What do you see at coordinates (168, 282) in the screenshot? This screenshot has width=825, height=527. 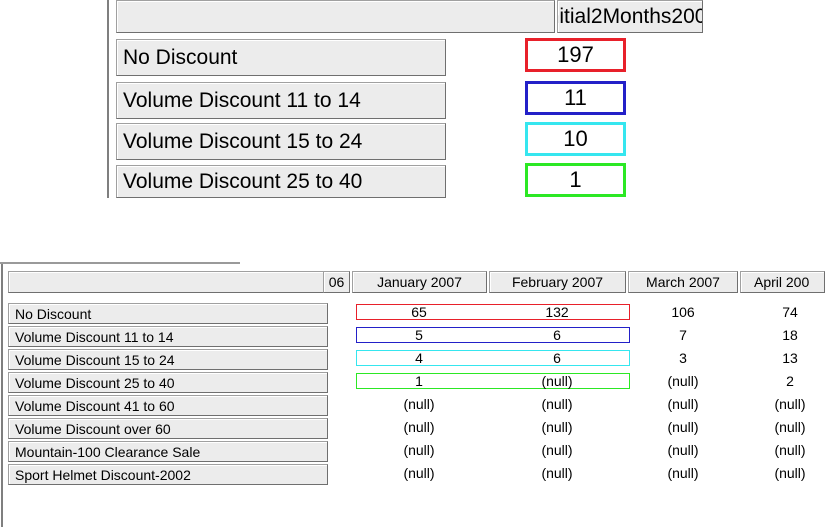 I see `bottom-corner-header` at bounding box center [168, 282].